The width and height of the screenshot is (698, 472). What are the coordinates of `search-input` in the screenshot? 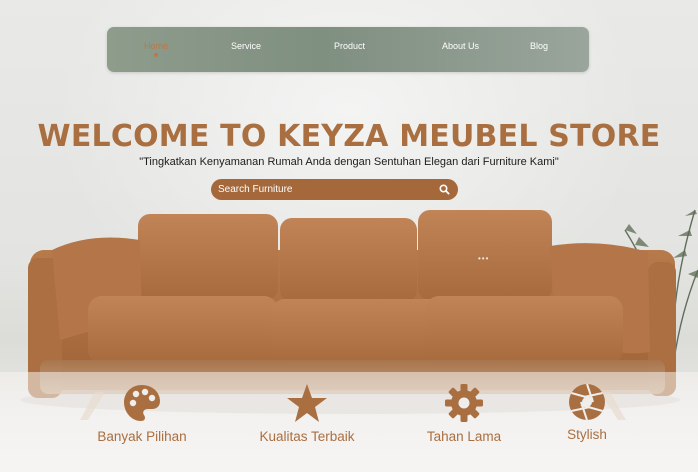 It's located at (325, 189).